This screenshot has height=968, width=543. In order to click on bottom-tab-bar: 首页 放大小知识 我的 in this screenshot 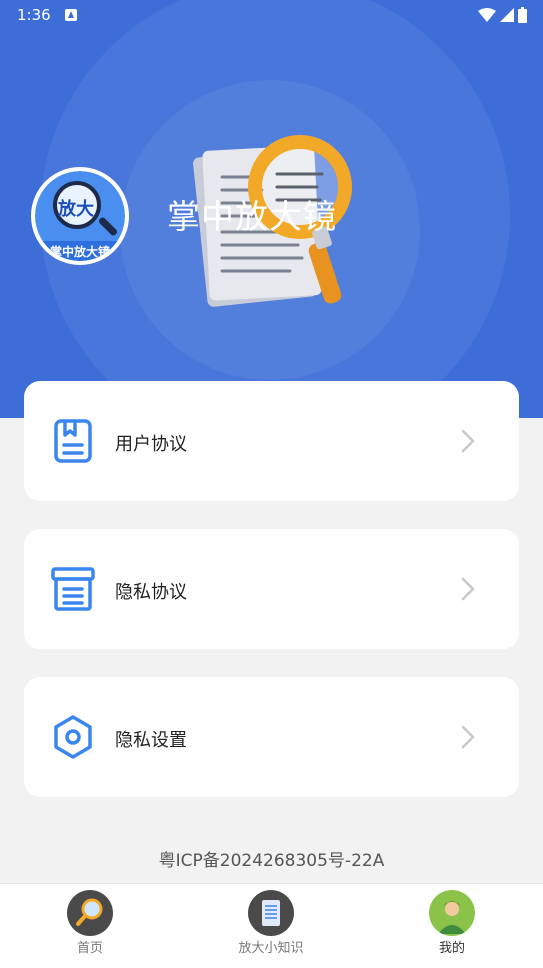, I will do `click(271, 925)`.